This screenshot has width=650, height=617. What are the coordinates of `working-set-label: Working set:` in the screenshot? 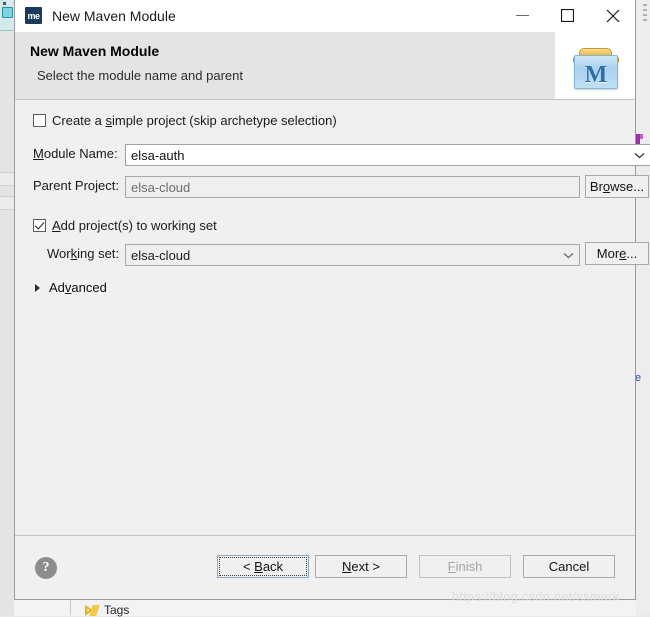 It's located at (83, 253).